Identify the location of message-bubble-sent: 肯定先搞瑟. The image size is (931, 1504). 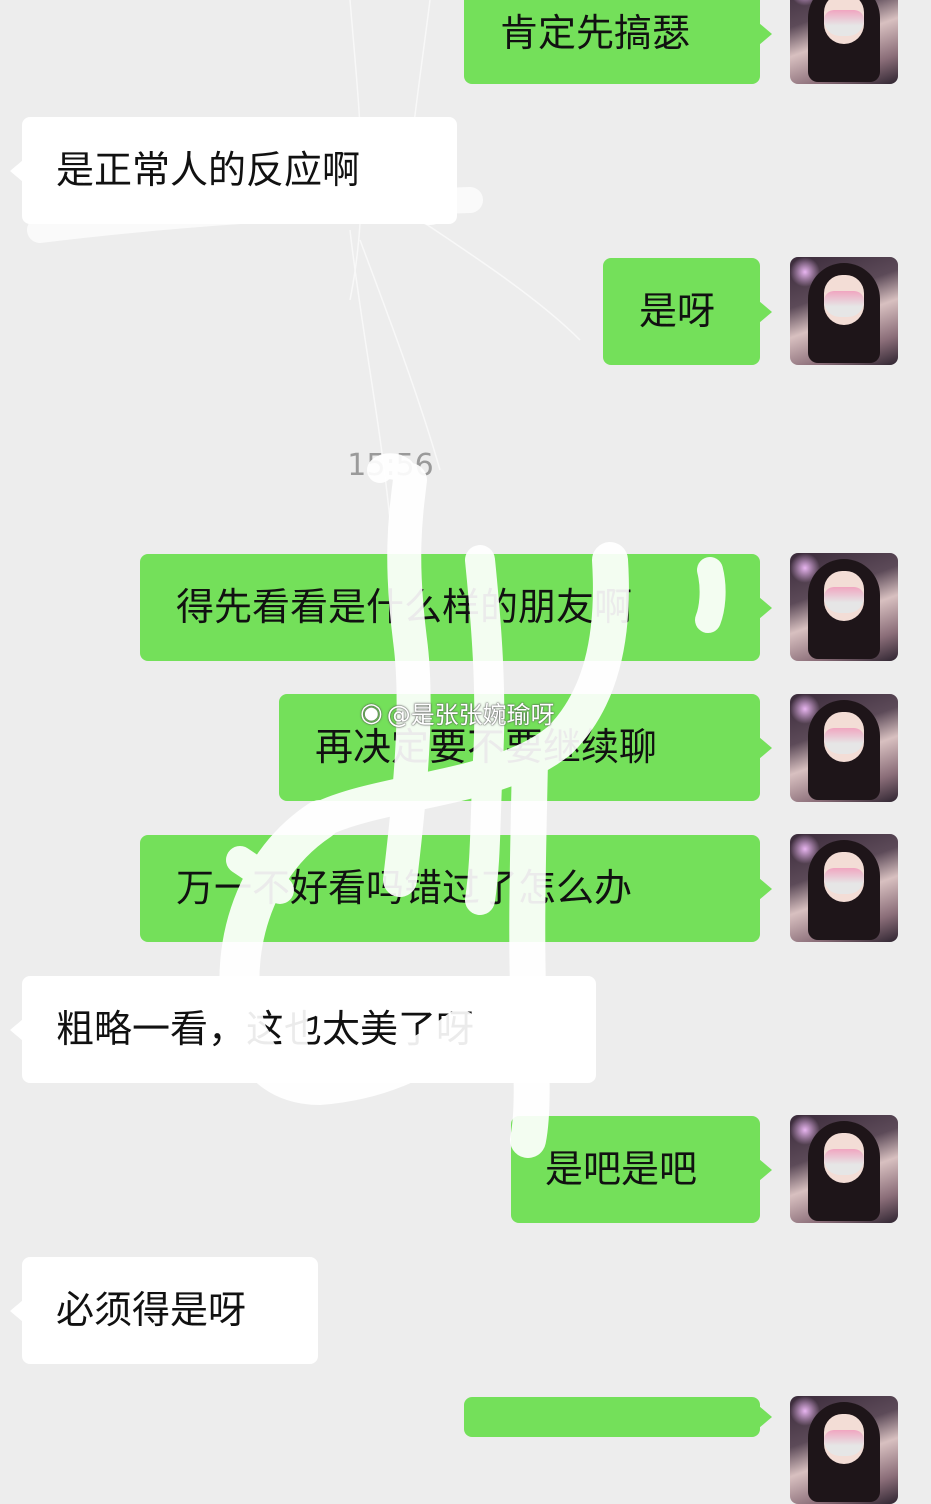
(612, 42).